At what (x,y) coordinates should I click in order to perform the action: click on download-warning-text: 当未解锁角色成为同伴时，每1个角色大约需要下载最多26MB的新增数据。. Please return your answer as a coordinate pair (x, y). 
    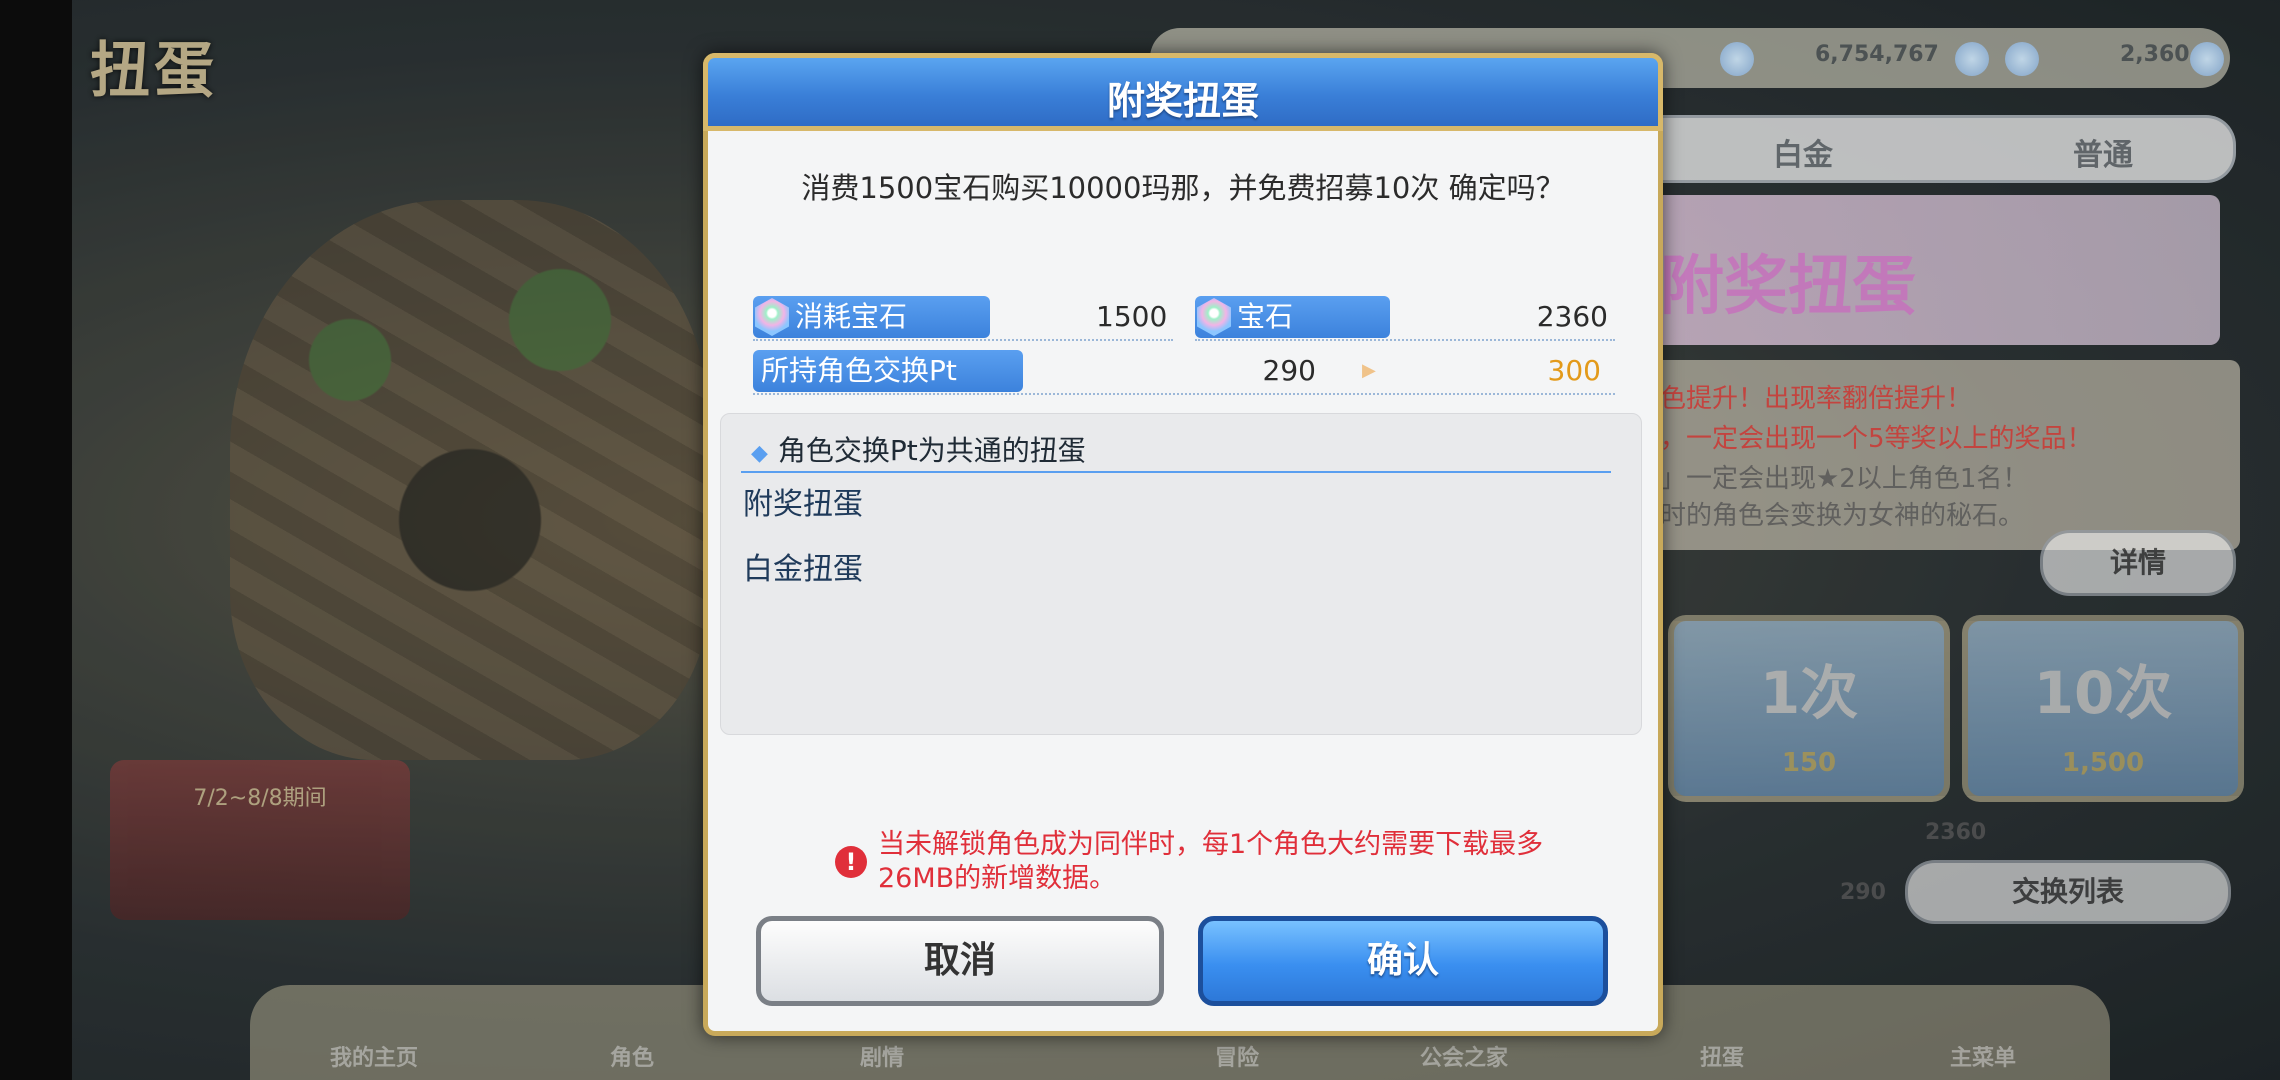
    Looking at the image, I should click on (1211, 861).